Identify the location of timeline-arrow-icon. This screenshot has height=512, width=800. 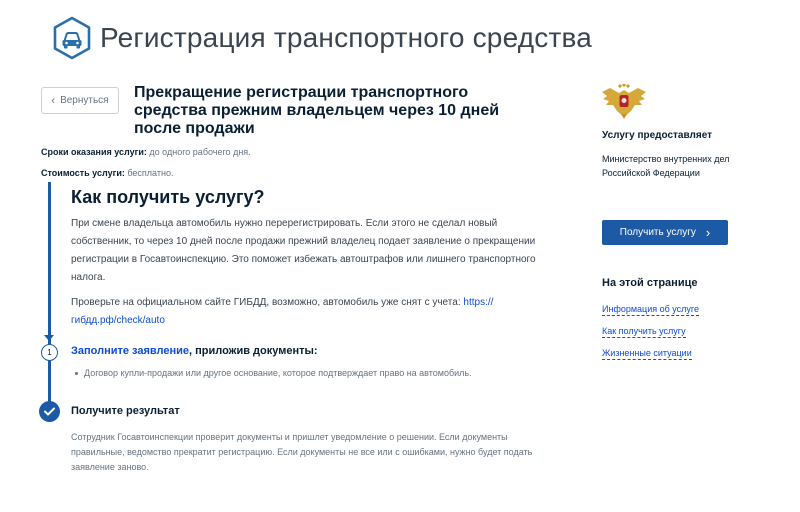
(49, 338).